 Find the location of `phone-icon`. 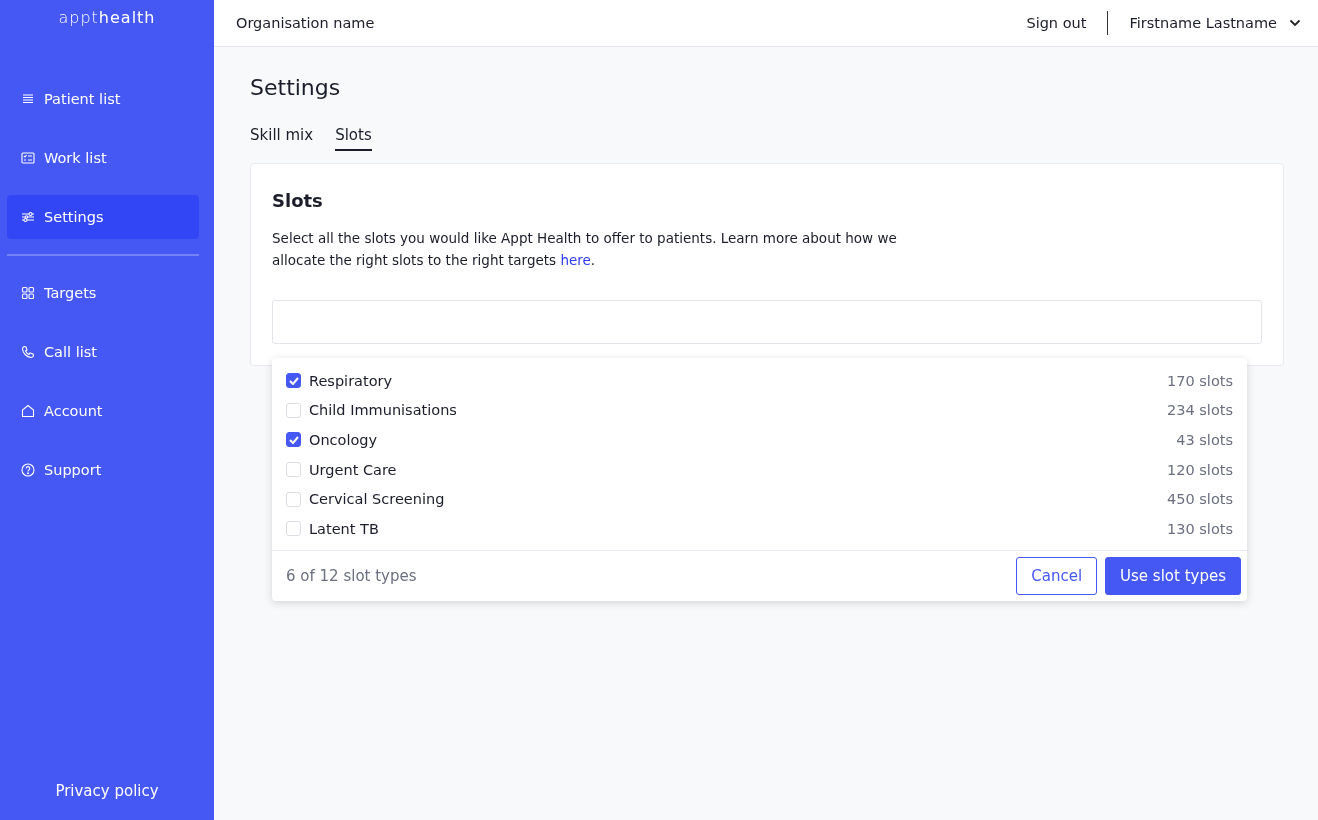

phone-icon is located at coordinates (28, 352).